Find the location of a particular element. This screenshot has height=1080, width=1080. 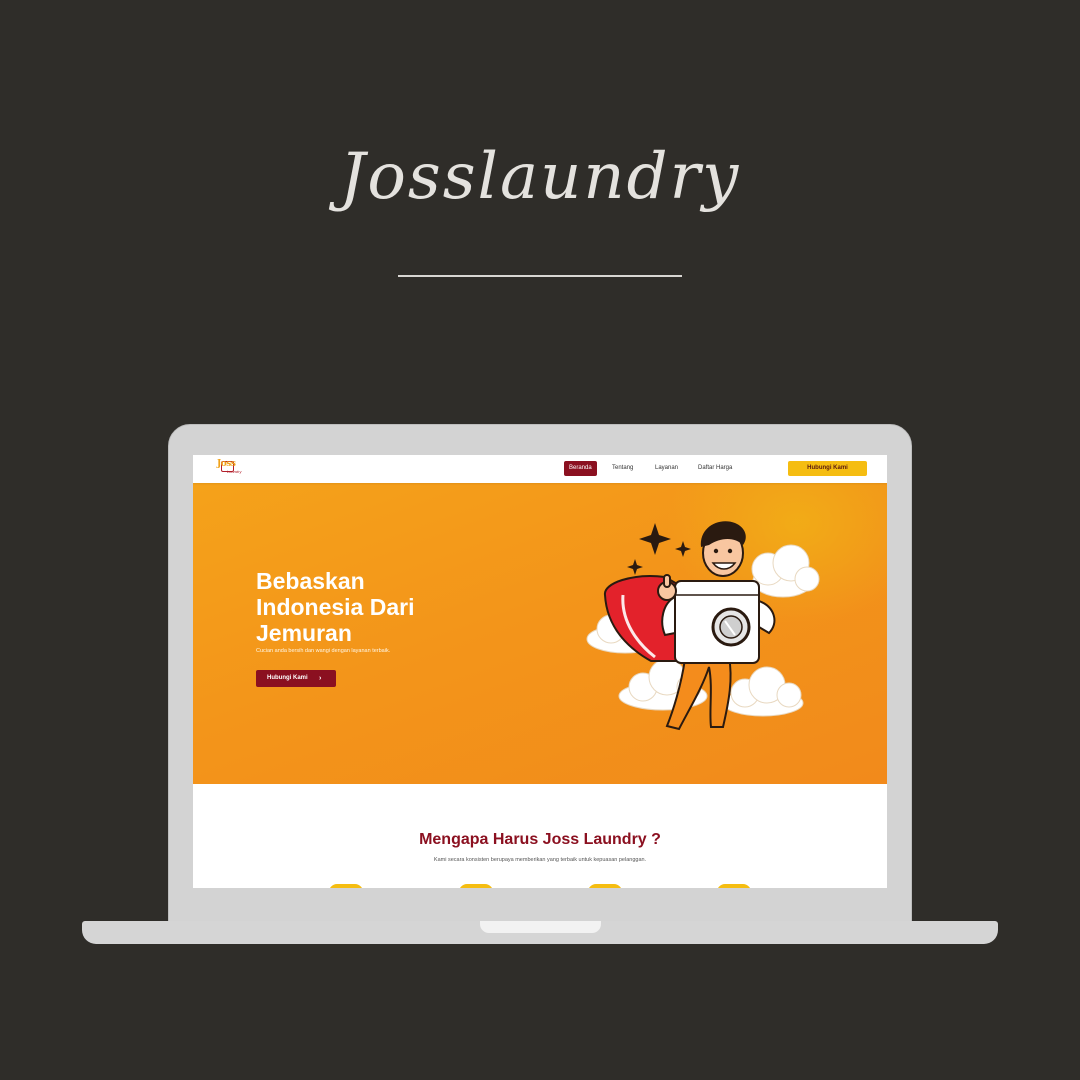

hero-title-line: Indonesia Dari is located at coordinates (335, 607).